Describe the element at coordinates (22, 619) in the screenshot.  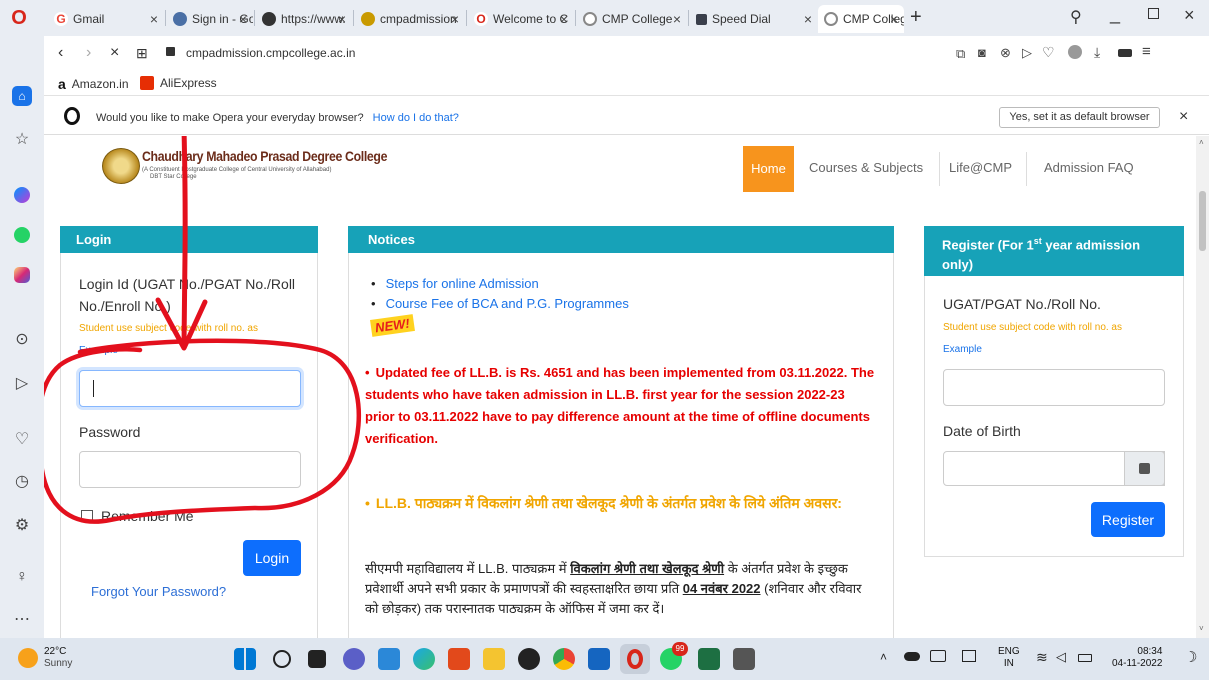
I see `more-icon: ⋯` at that location.